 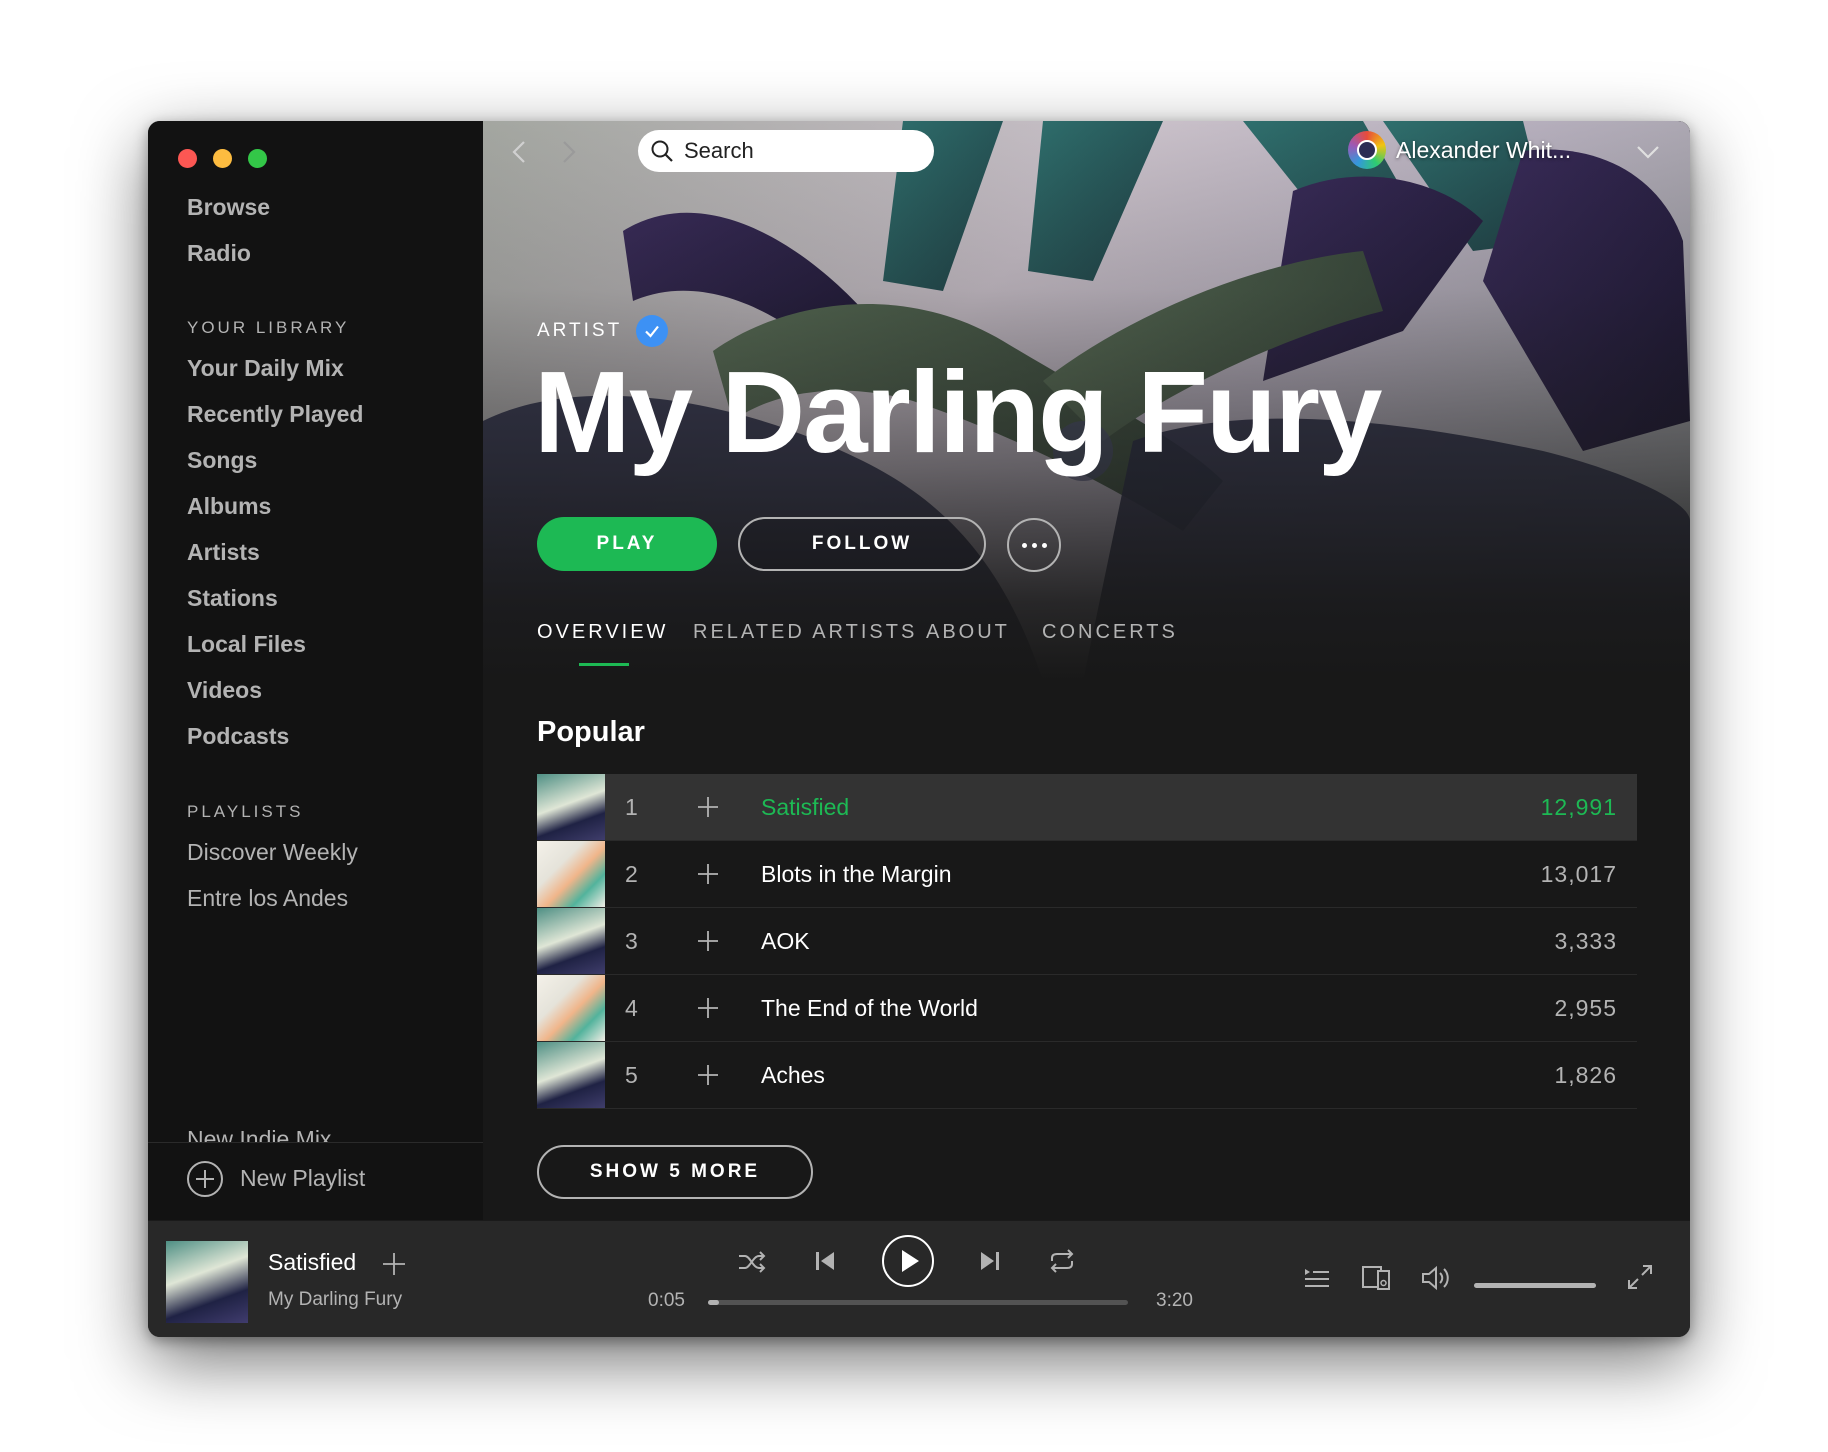 What do you see at coordinates (662, 151) in the screenshot?
I see `search-icon` at bounding box center [662, 151].